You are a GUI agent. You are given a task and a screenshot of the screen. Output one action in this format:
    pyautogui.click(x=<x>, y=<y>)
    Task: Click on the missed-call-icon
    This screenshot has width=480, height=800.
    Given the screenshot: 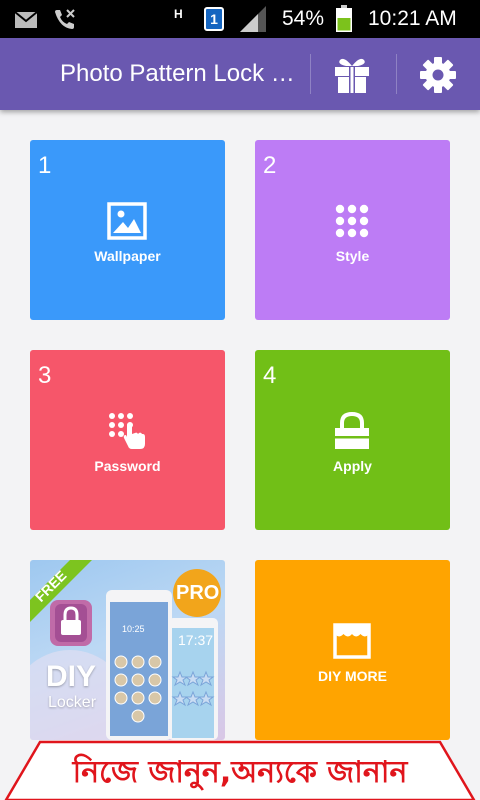 What is the action you would take?
    pyautogui.click(x=65, y=19)
    